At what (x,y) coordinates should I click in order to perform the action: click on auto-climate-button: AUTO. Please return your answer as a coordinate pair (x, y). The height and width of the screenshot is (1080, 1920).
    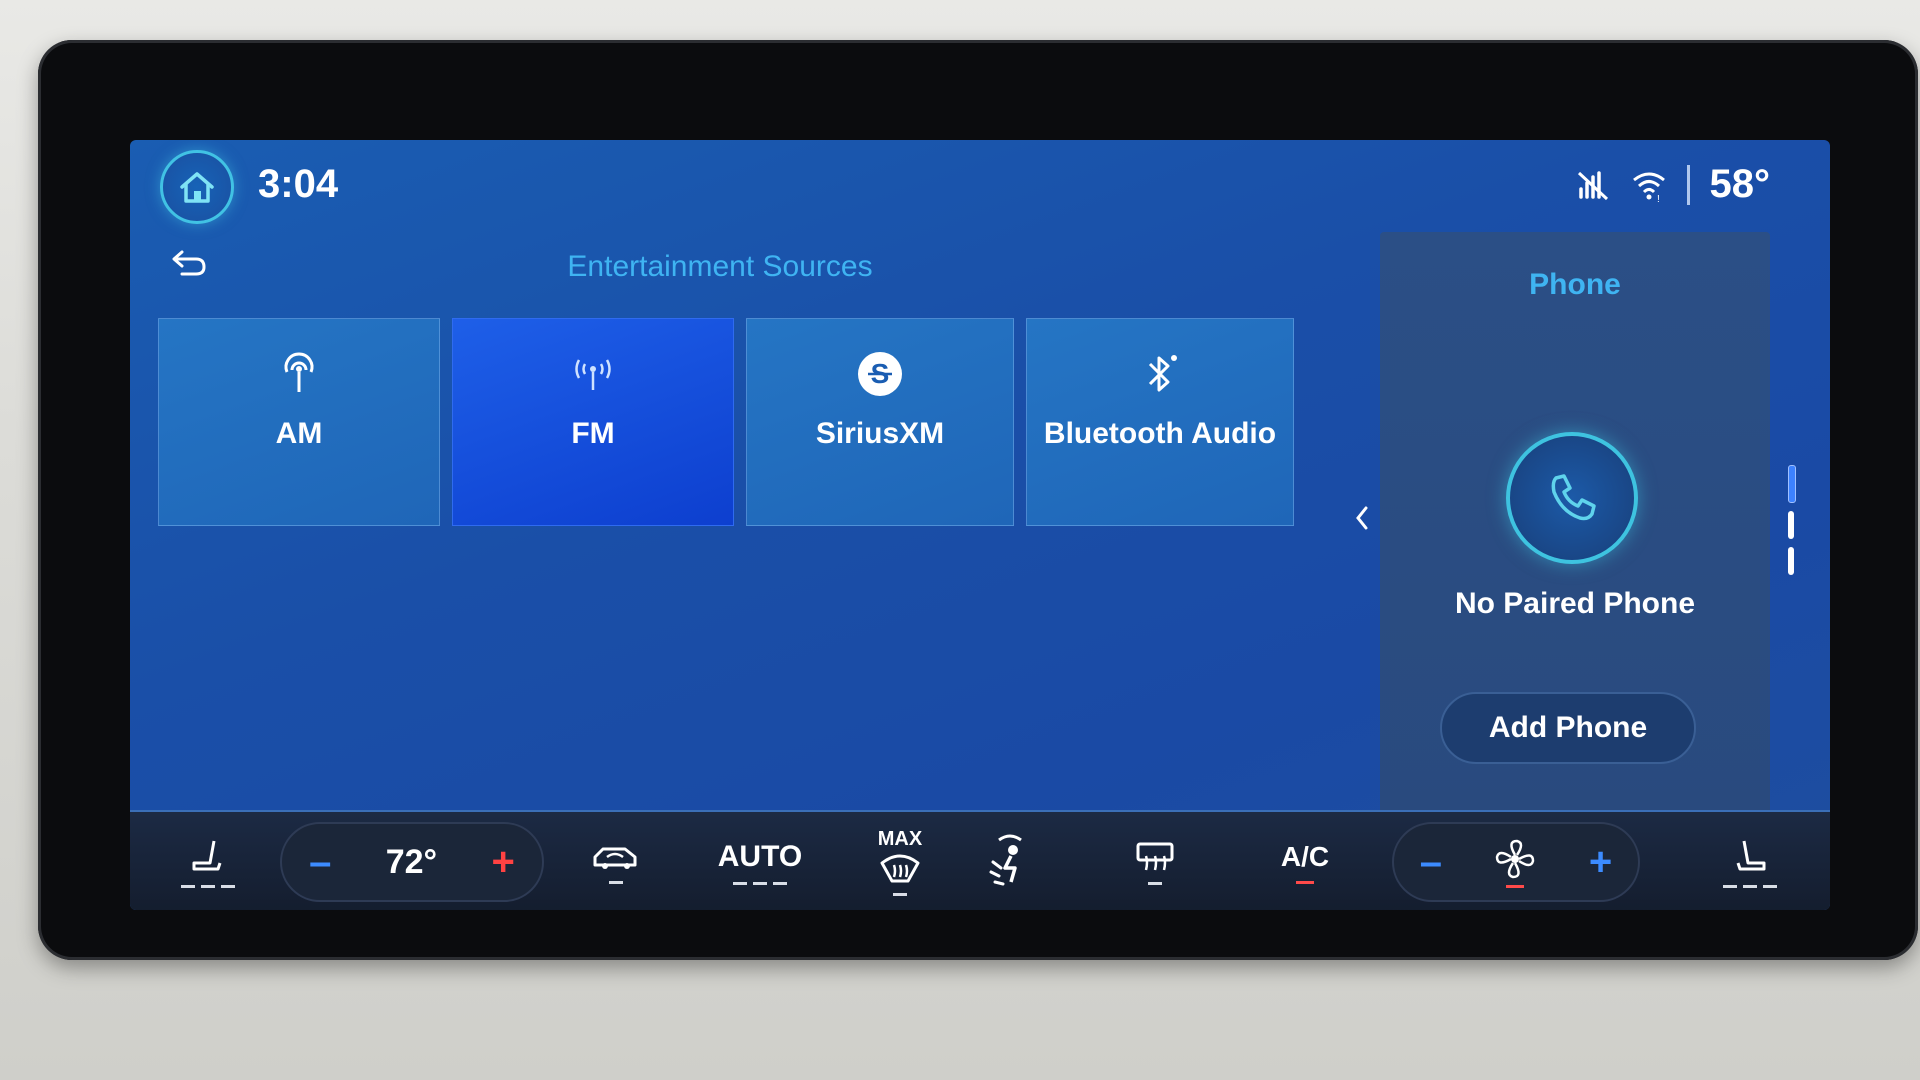
    Looking at the image, I should click on (760, 861).